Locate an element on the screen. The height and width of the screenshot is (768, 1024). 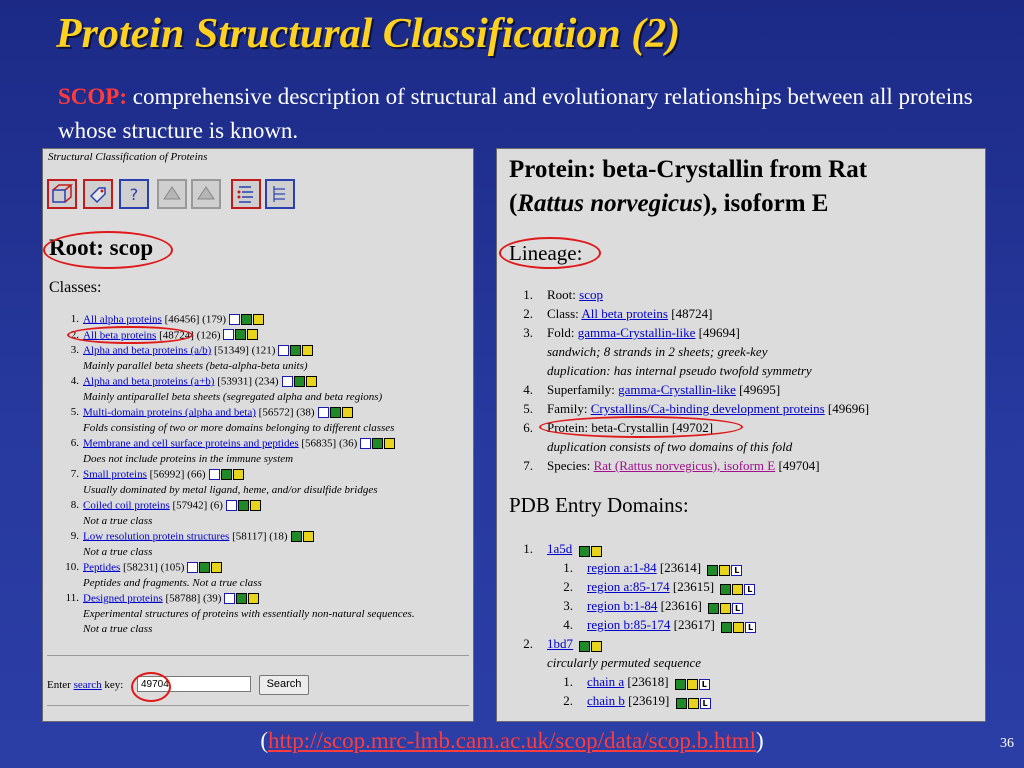
chain-link: chain a is located at coordinates (605, 681).